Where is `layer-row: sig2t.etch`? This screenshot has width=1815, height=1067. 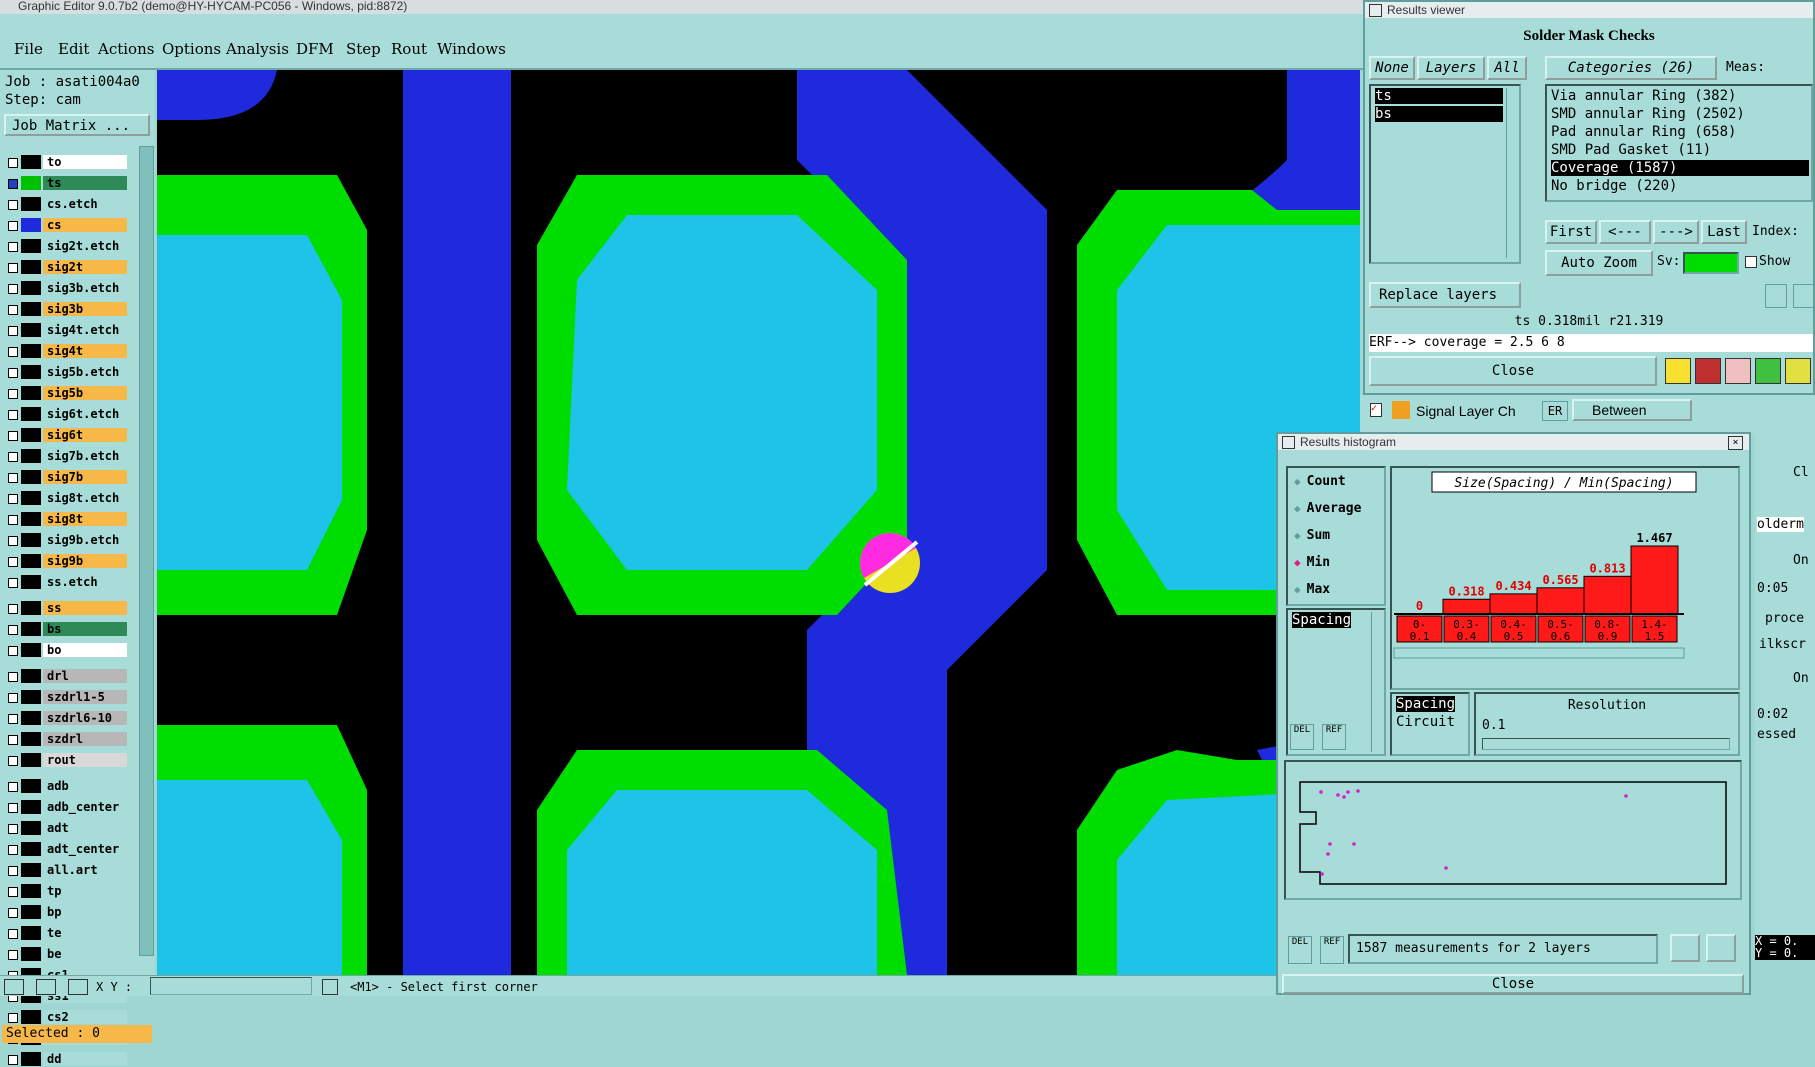
layer-row: sig2t.etch is located at coordinates (66, 246).